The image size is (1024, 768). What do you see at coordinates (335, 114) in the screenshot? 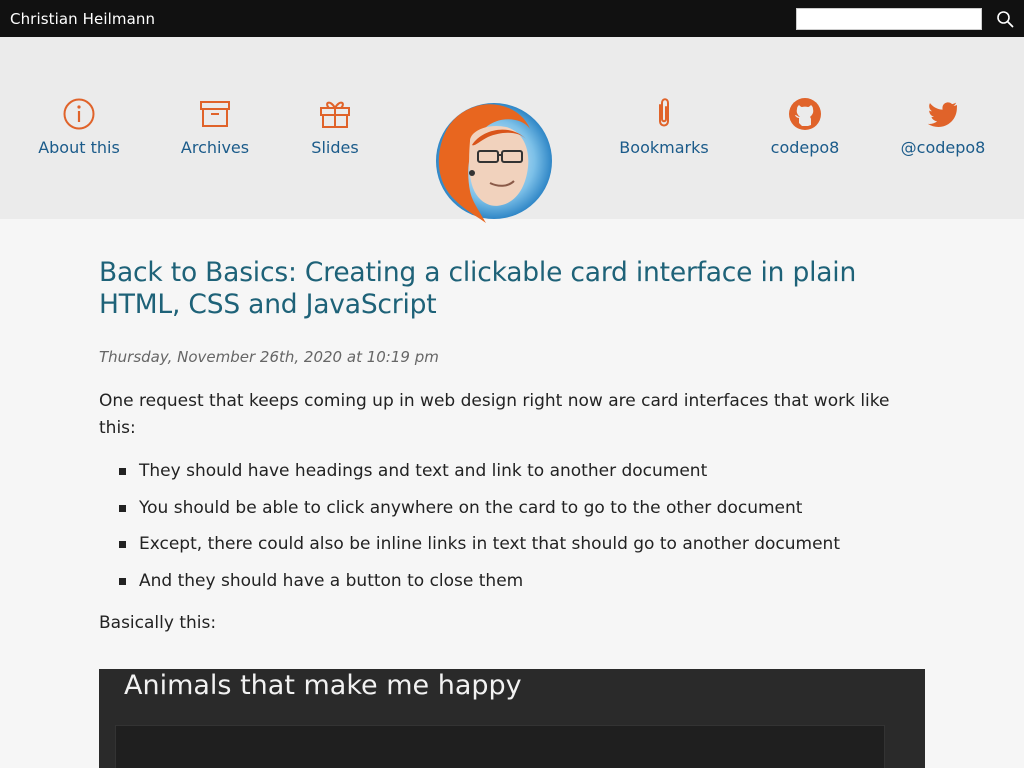
I see `gift-icon` at bounding box center [335, 114].